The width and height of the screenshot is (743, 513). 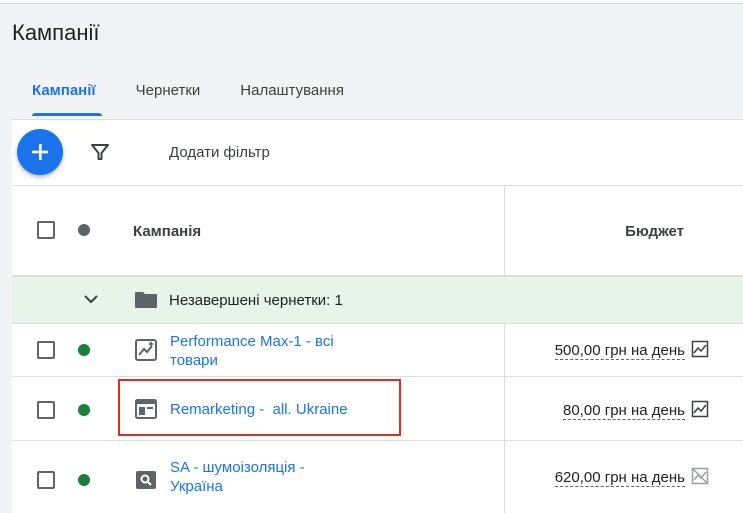 What do you see at coordinates (194, 360) in the screenshot?
I see `campaign-name-line2: товари` at bounding box center [194, 360].